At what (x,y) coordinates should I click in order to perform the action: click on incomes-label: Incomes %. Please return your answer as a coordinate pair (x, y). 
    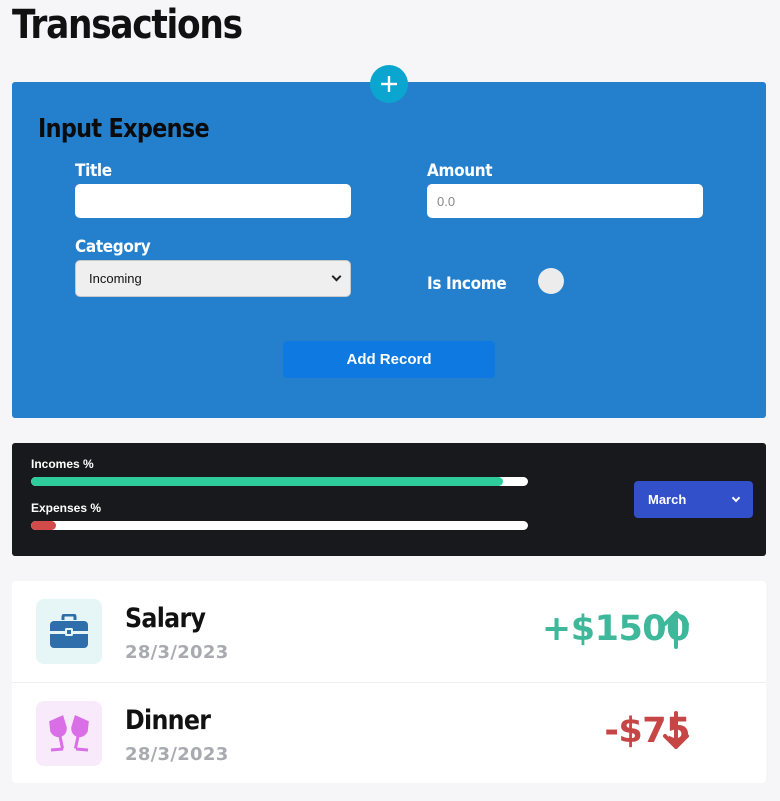
    Looking at the image, I should click on (62, 464).